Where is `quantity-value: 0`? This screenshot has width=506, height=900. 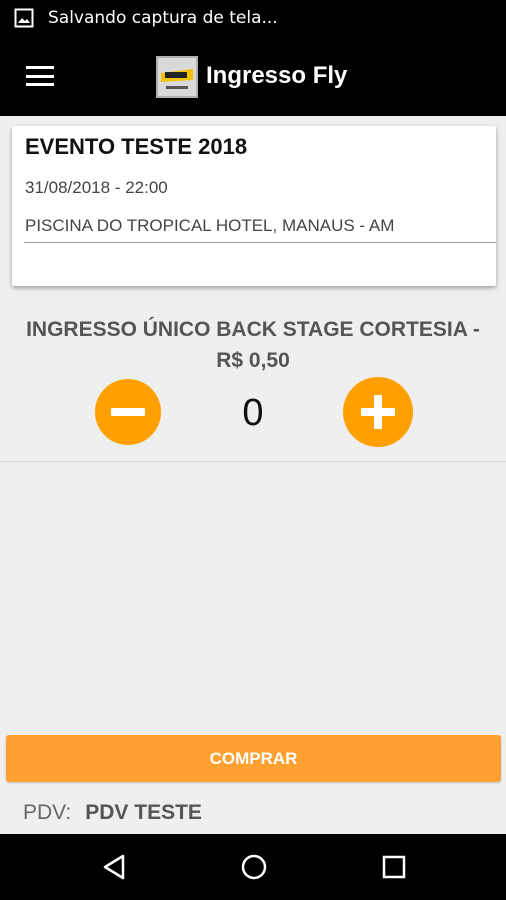 quantity-value: 0 is located at coordinates (253, 413).